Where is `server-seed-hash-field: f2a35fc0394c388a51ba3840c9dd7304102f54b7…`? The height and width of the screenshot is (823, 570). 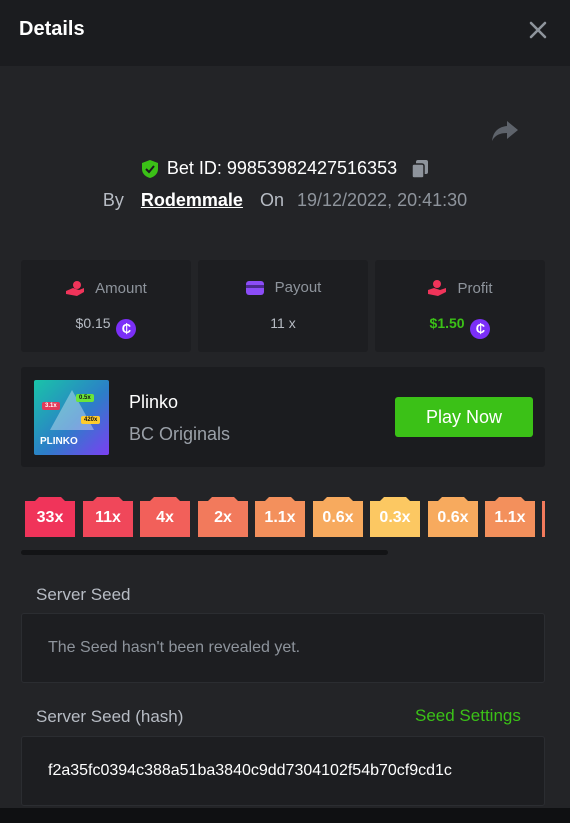
server-seed-hash-field: f2a35fc0394c388a51ba3840c9dd7304102f54b7… is located at coordinates (283, 771).